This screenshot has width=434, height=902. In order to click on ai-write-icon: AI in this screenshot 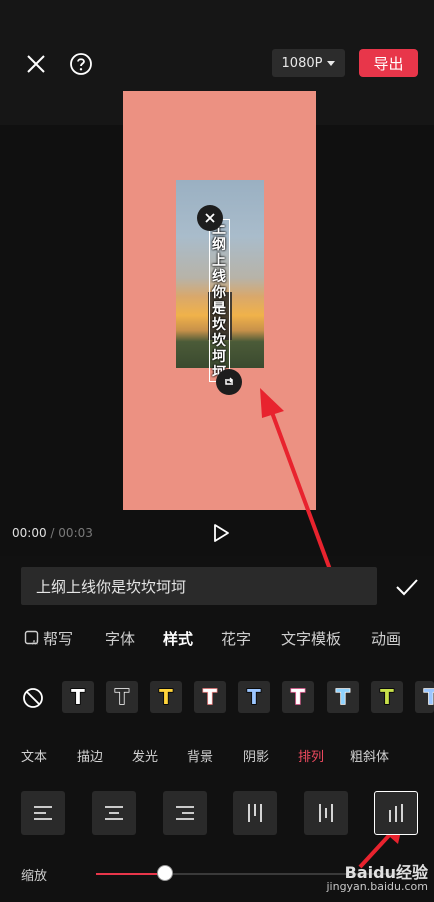, I will do `click(31, 638)`.